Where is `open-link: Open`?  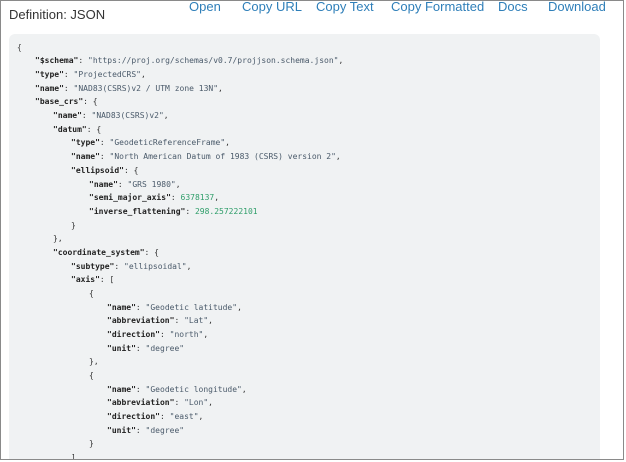 open-link: Open is located at coordinates (205, 7).